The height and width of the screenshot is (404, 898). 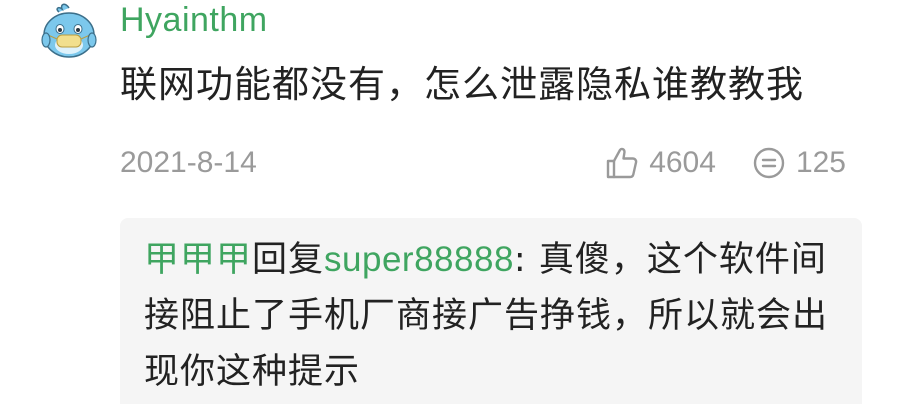 I want to click on reply-target-user: super88888, so click(x=419, y=259).